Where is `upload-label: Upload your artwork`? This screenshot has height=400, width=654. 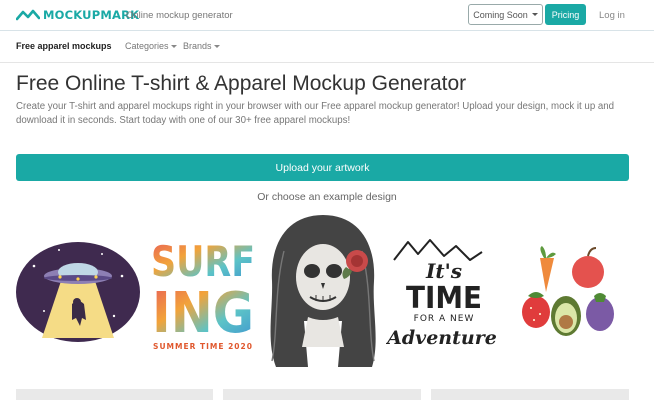
upload-label: Upload your artwork is located at coordinates (322, 167).